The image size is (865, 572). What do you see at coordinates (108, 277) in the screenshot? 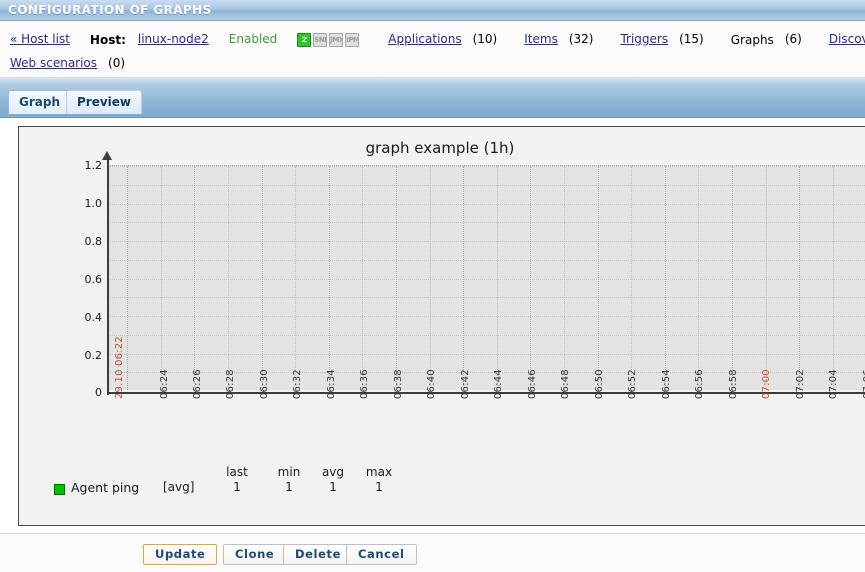
I see `y-axis-line` at bounding box center [108, 277].